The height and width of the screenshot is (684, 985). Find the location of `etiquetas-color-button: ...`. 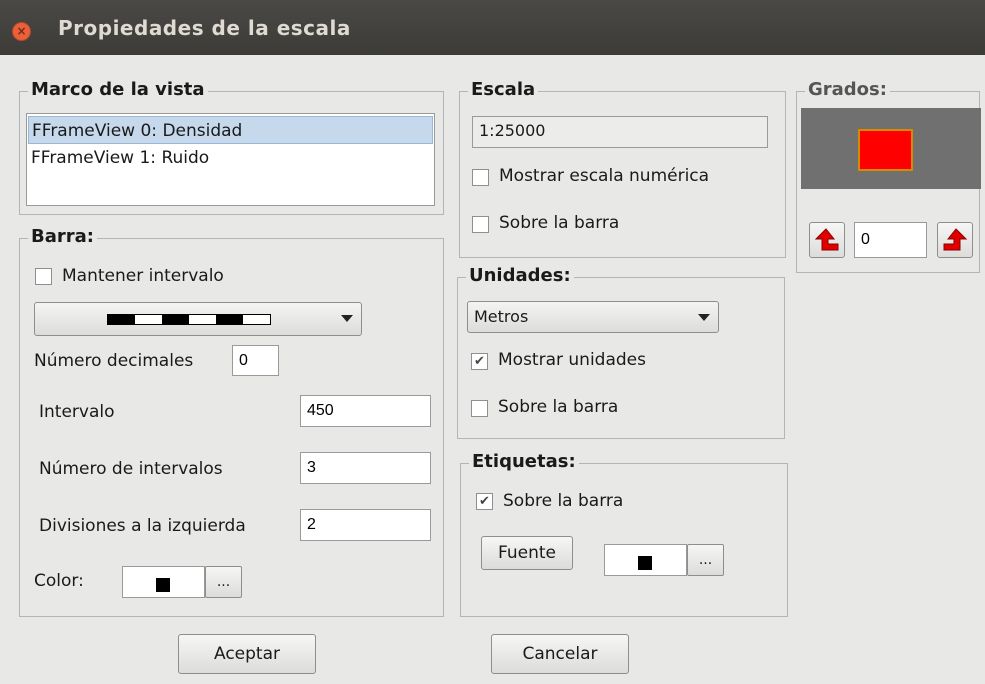

etiquetas-color-button: ... is located at coordinates (705, 560).